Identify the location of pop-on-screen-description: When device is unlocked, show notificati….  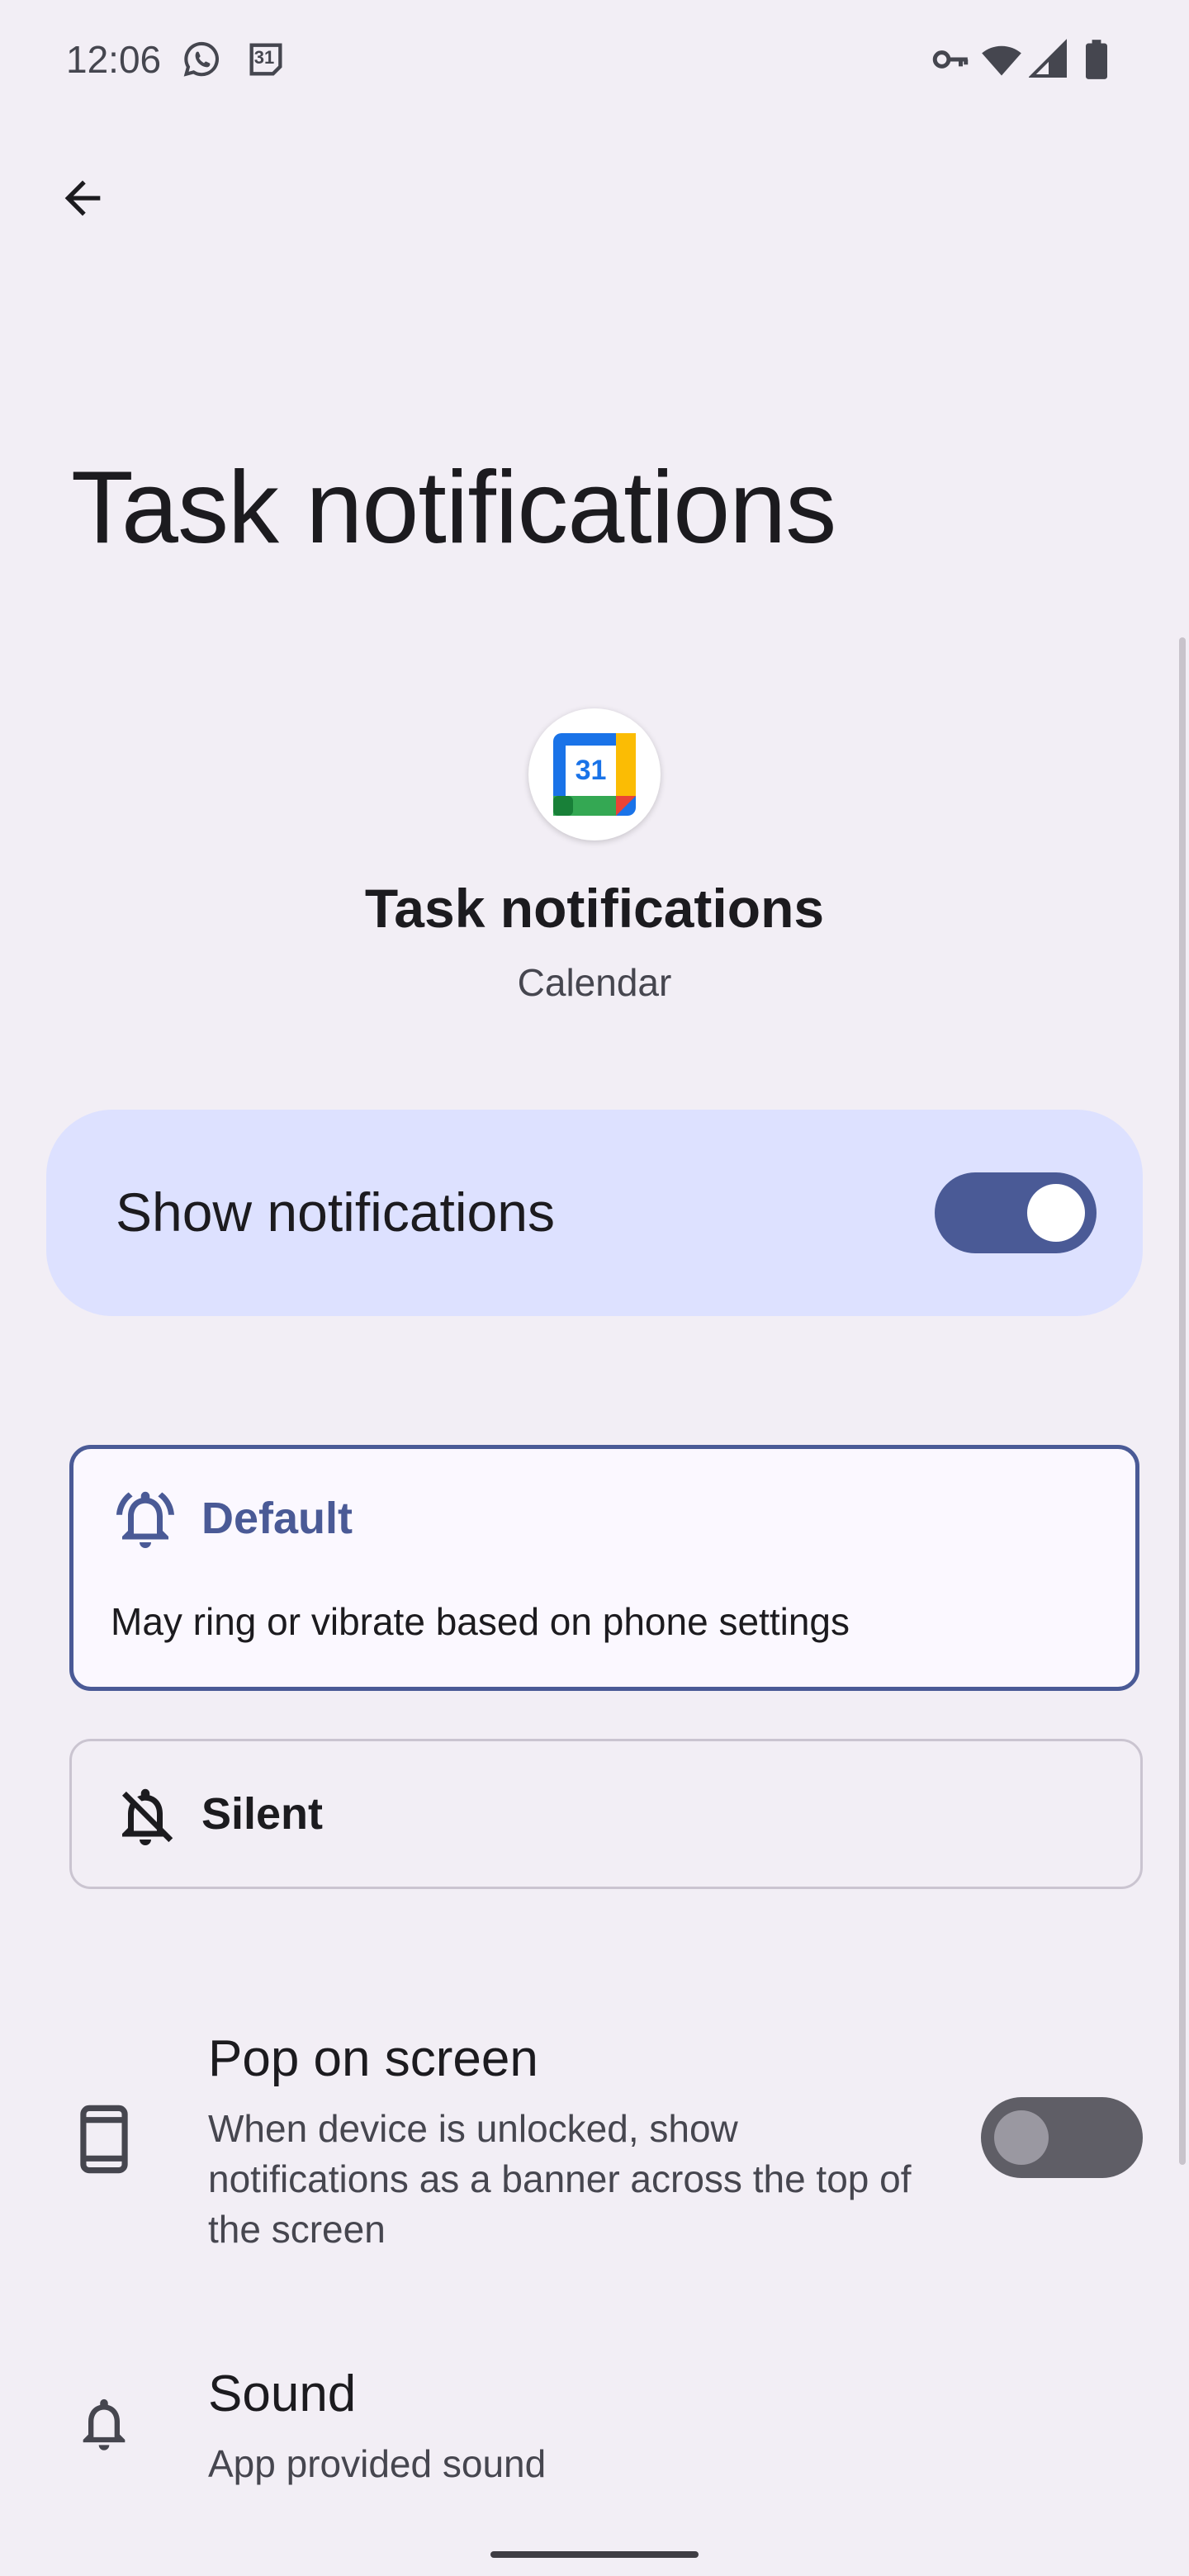
(560, 2179).